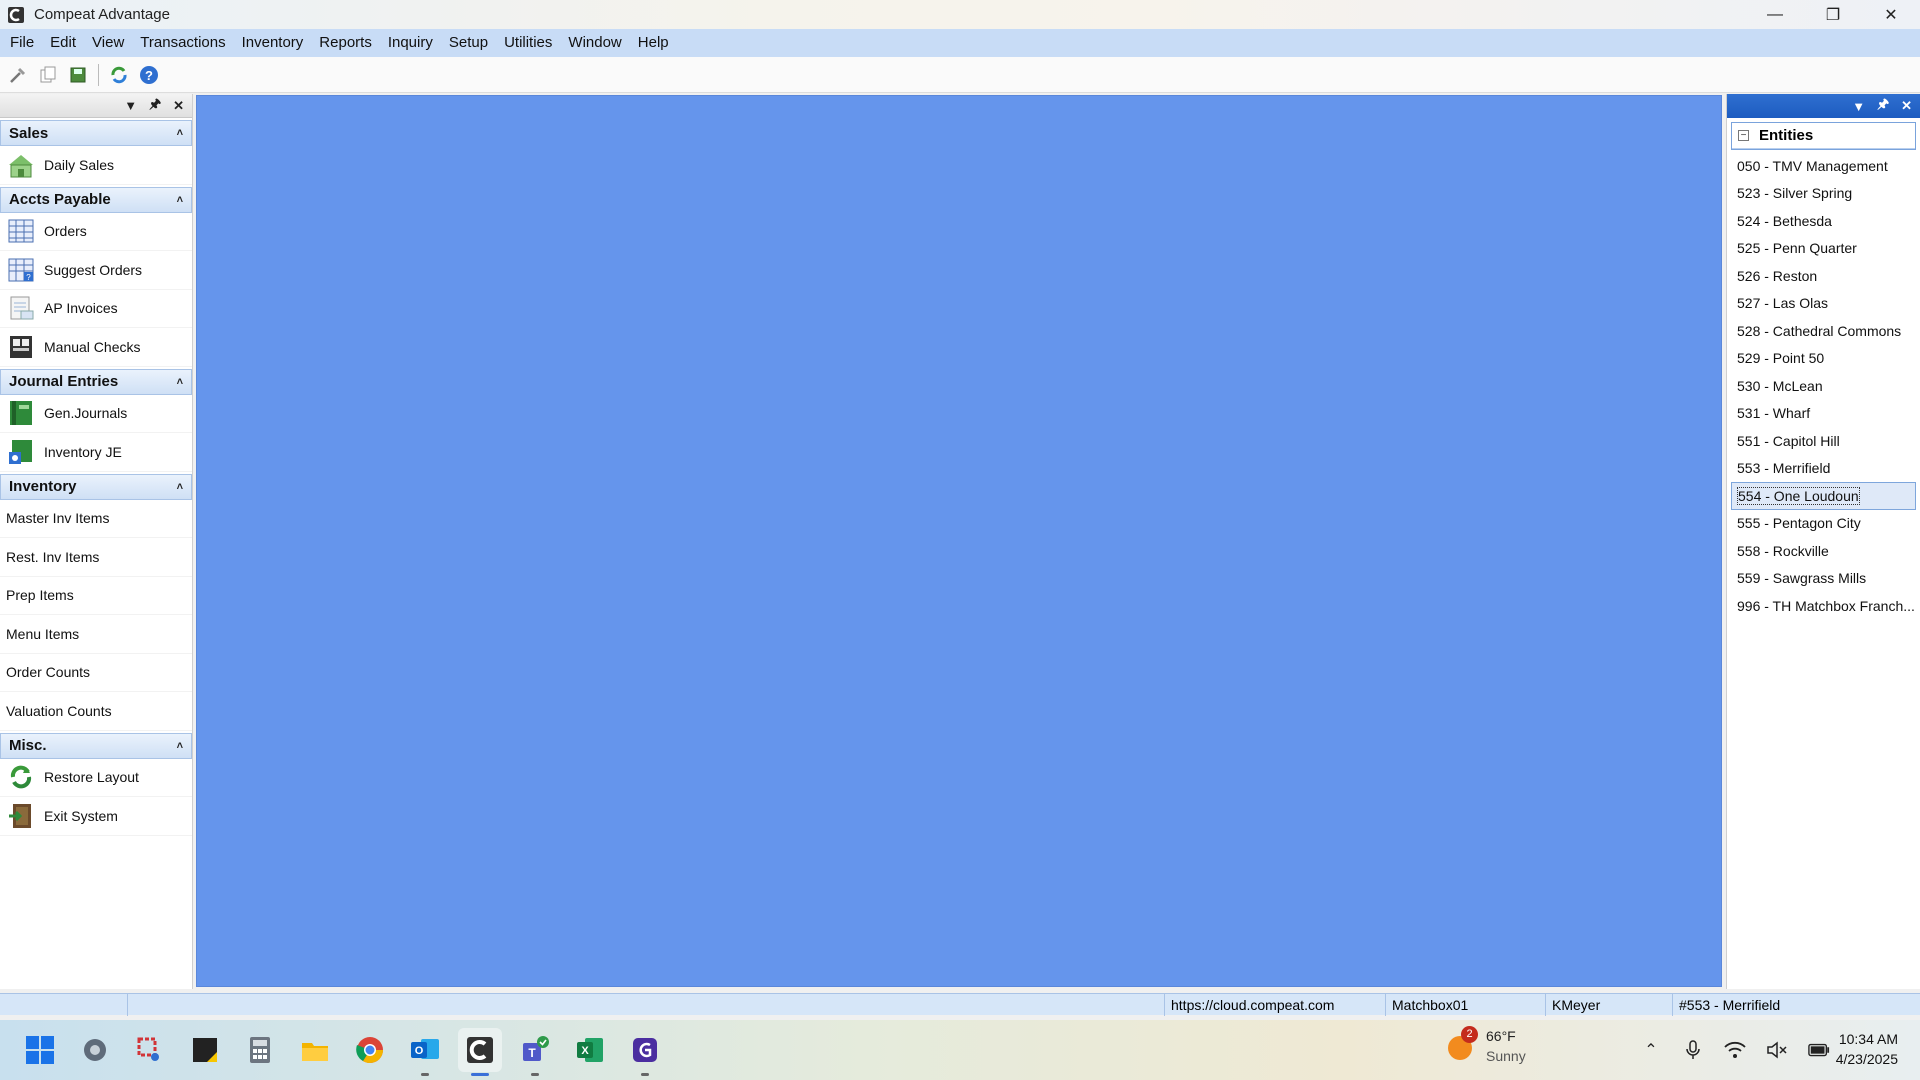 The width and height of the screenshot is (1920, 1080). What do you see at coordinates (480, 1052) in the screenshot?
I see `compeat-taskbar-icon` at bounding box center [480, 1052].